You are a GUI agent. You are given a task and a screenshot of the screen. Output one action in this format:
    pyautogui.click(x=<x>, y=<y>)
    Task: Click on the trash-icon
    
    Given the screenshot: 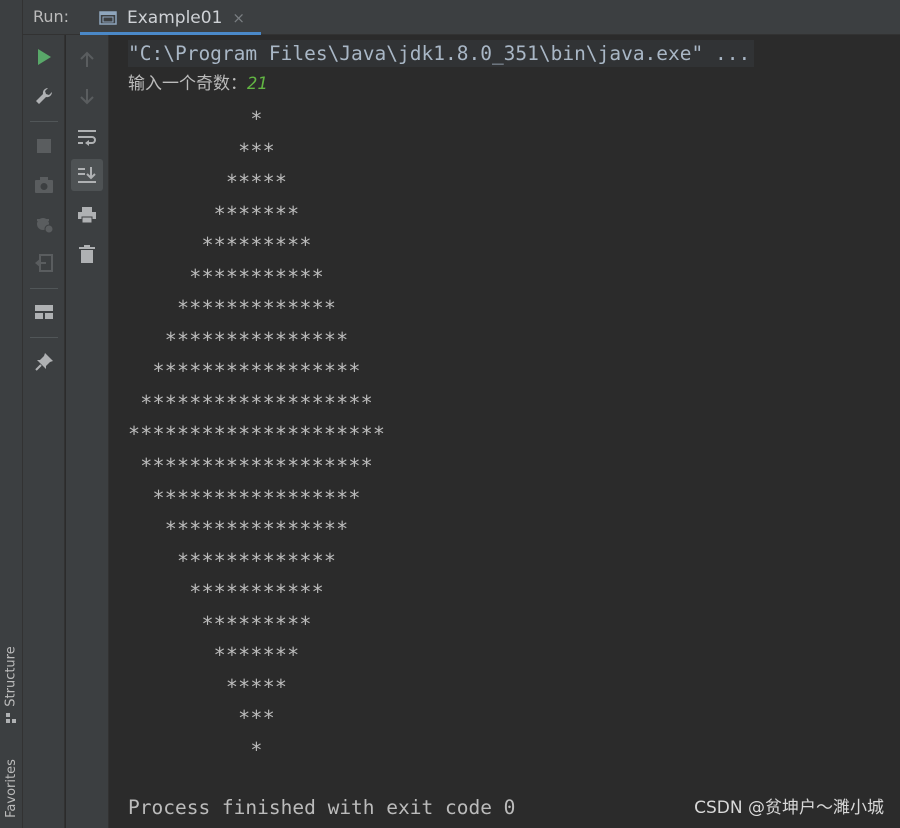 What is the action you would take?
    pyautogui.click(x=87, y=254)
    